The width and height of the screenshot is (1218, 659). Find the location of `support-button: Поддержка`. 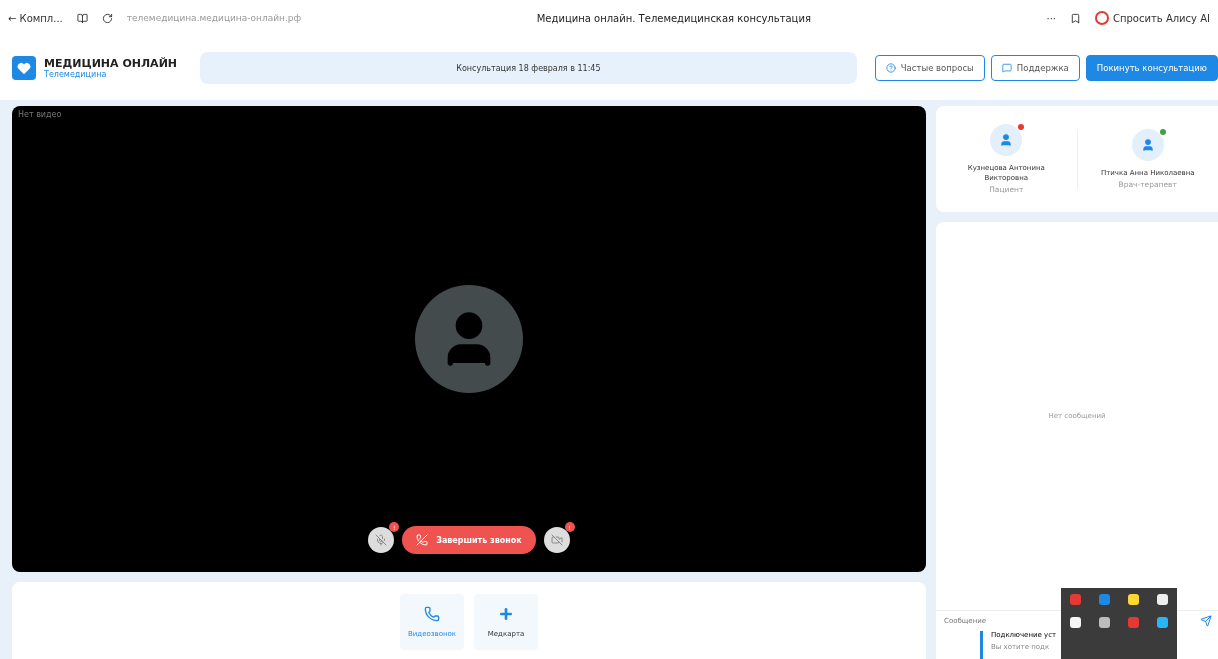

support-button: Поддержка is located at coordinates (1035, 68).